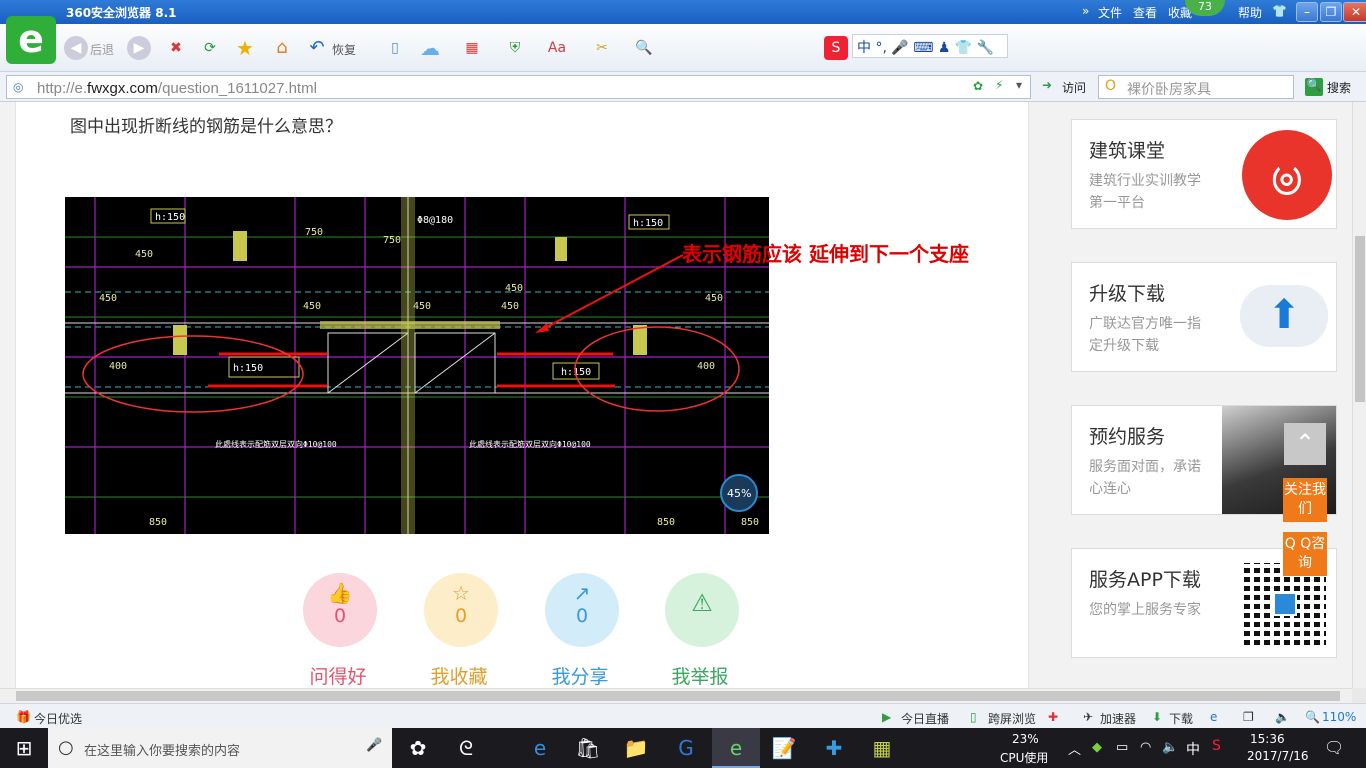 The image size is (1366, 768). I want to click on like-count: 0, so click(340, 616).